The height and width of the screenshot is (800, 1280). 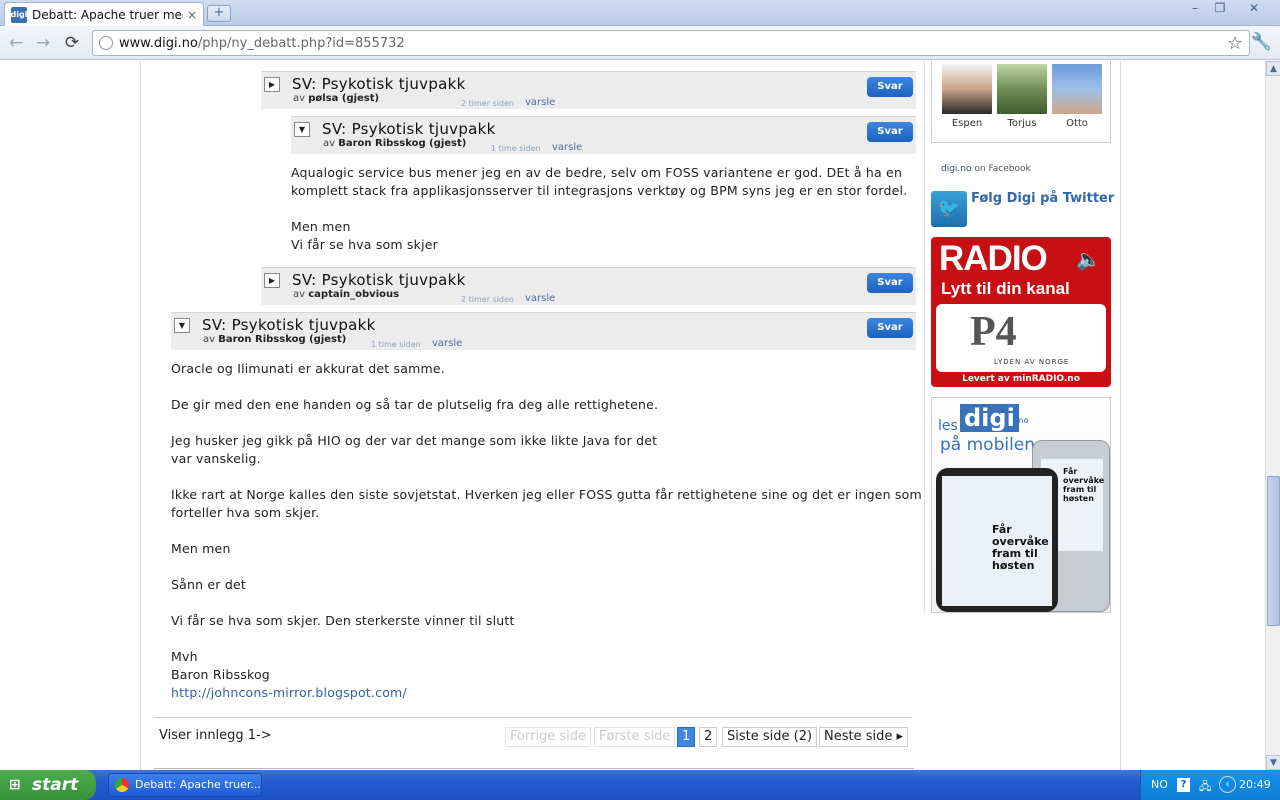 I want to click on page-2-button: 2, so click(x=708, y=737).